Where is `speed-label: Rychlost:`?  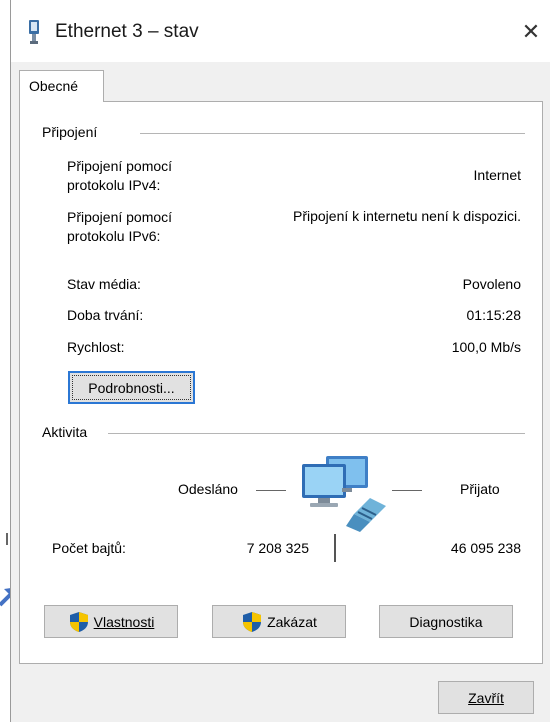 speed-label: Rychlost: is located at coordinates (96, 347).